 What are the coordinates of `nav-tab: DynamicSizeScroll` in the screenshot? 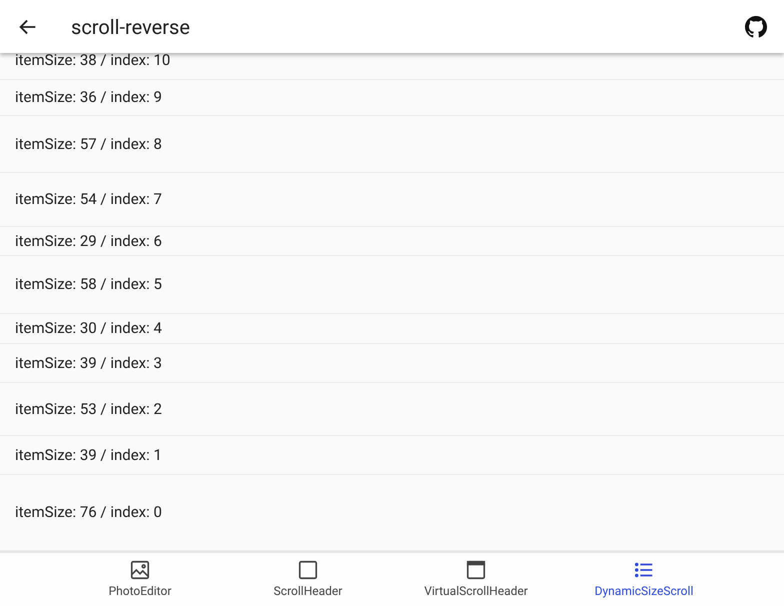 It's located at (644, 579).